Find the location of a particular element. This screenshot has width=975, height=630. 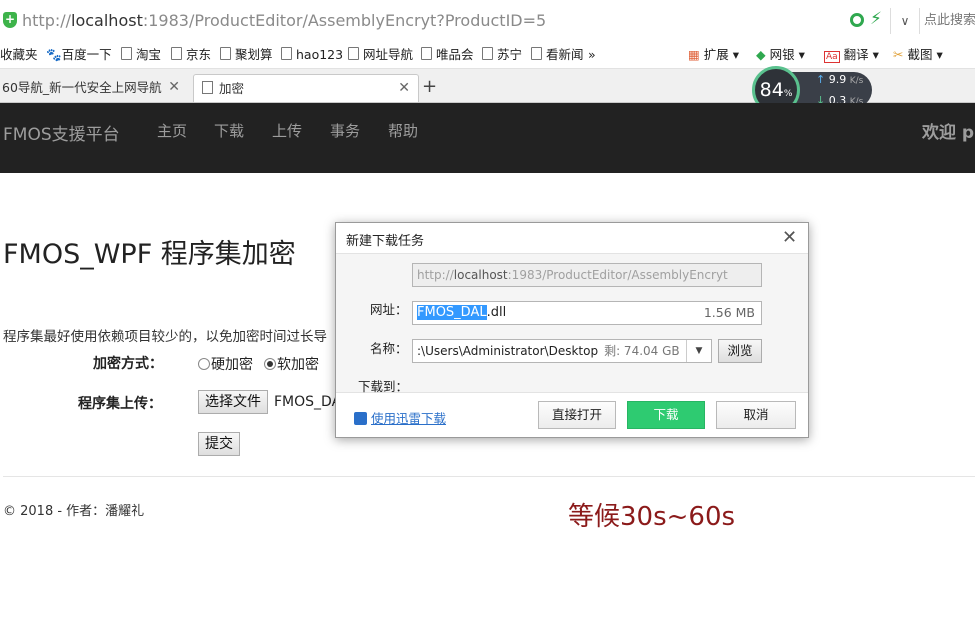

divider is located at coordinates (489, 476).